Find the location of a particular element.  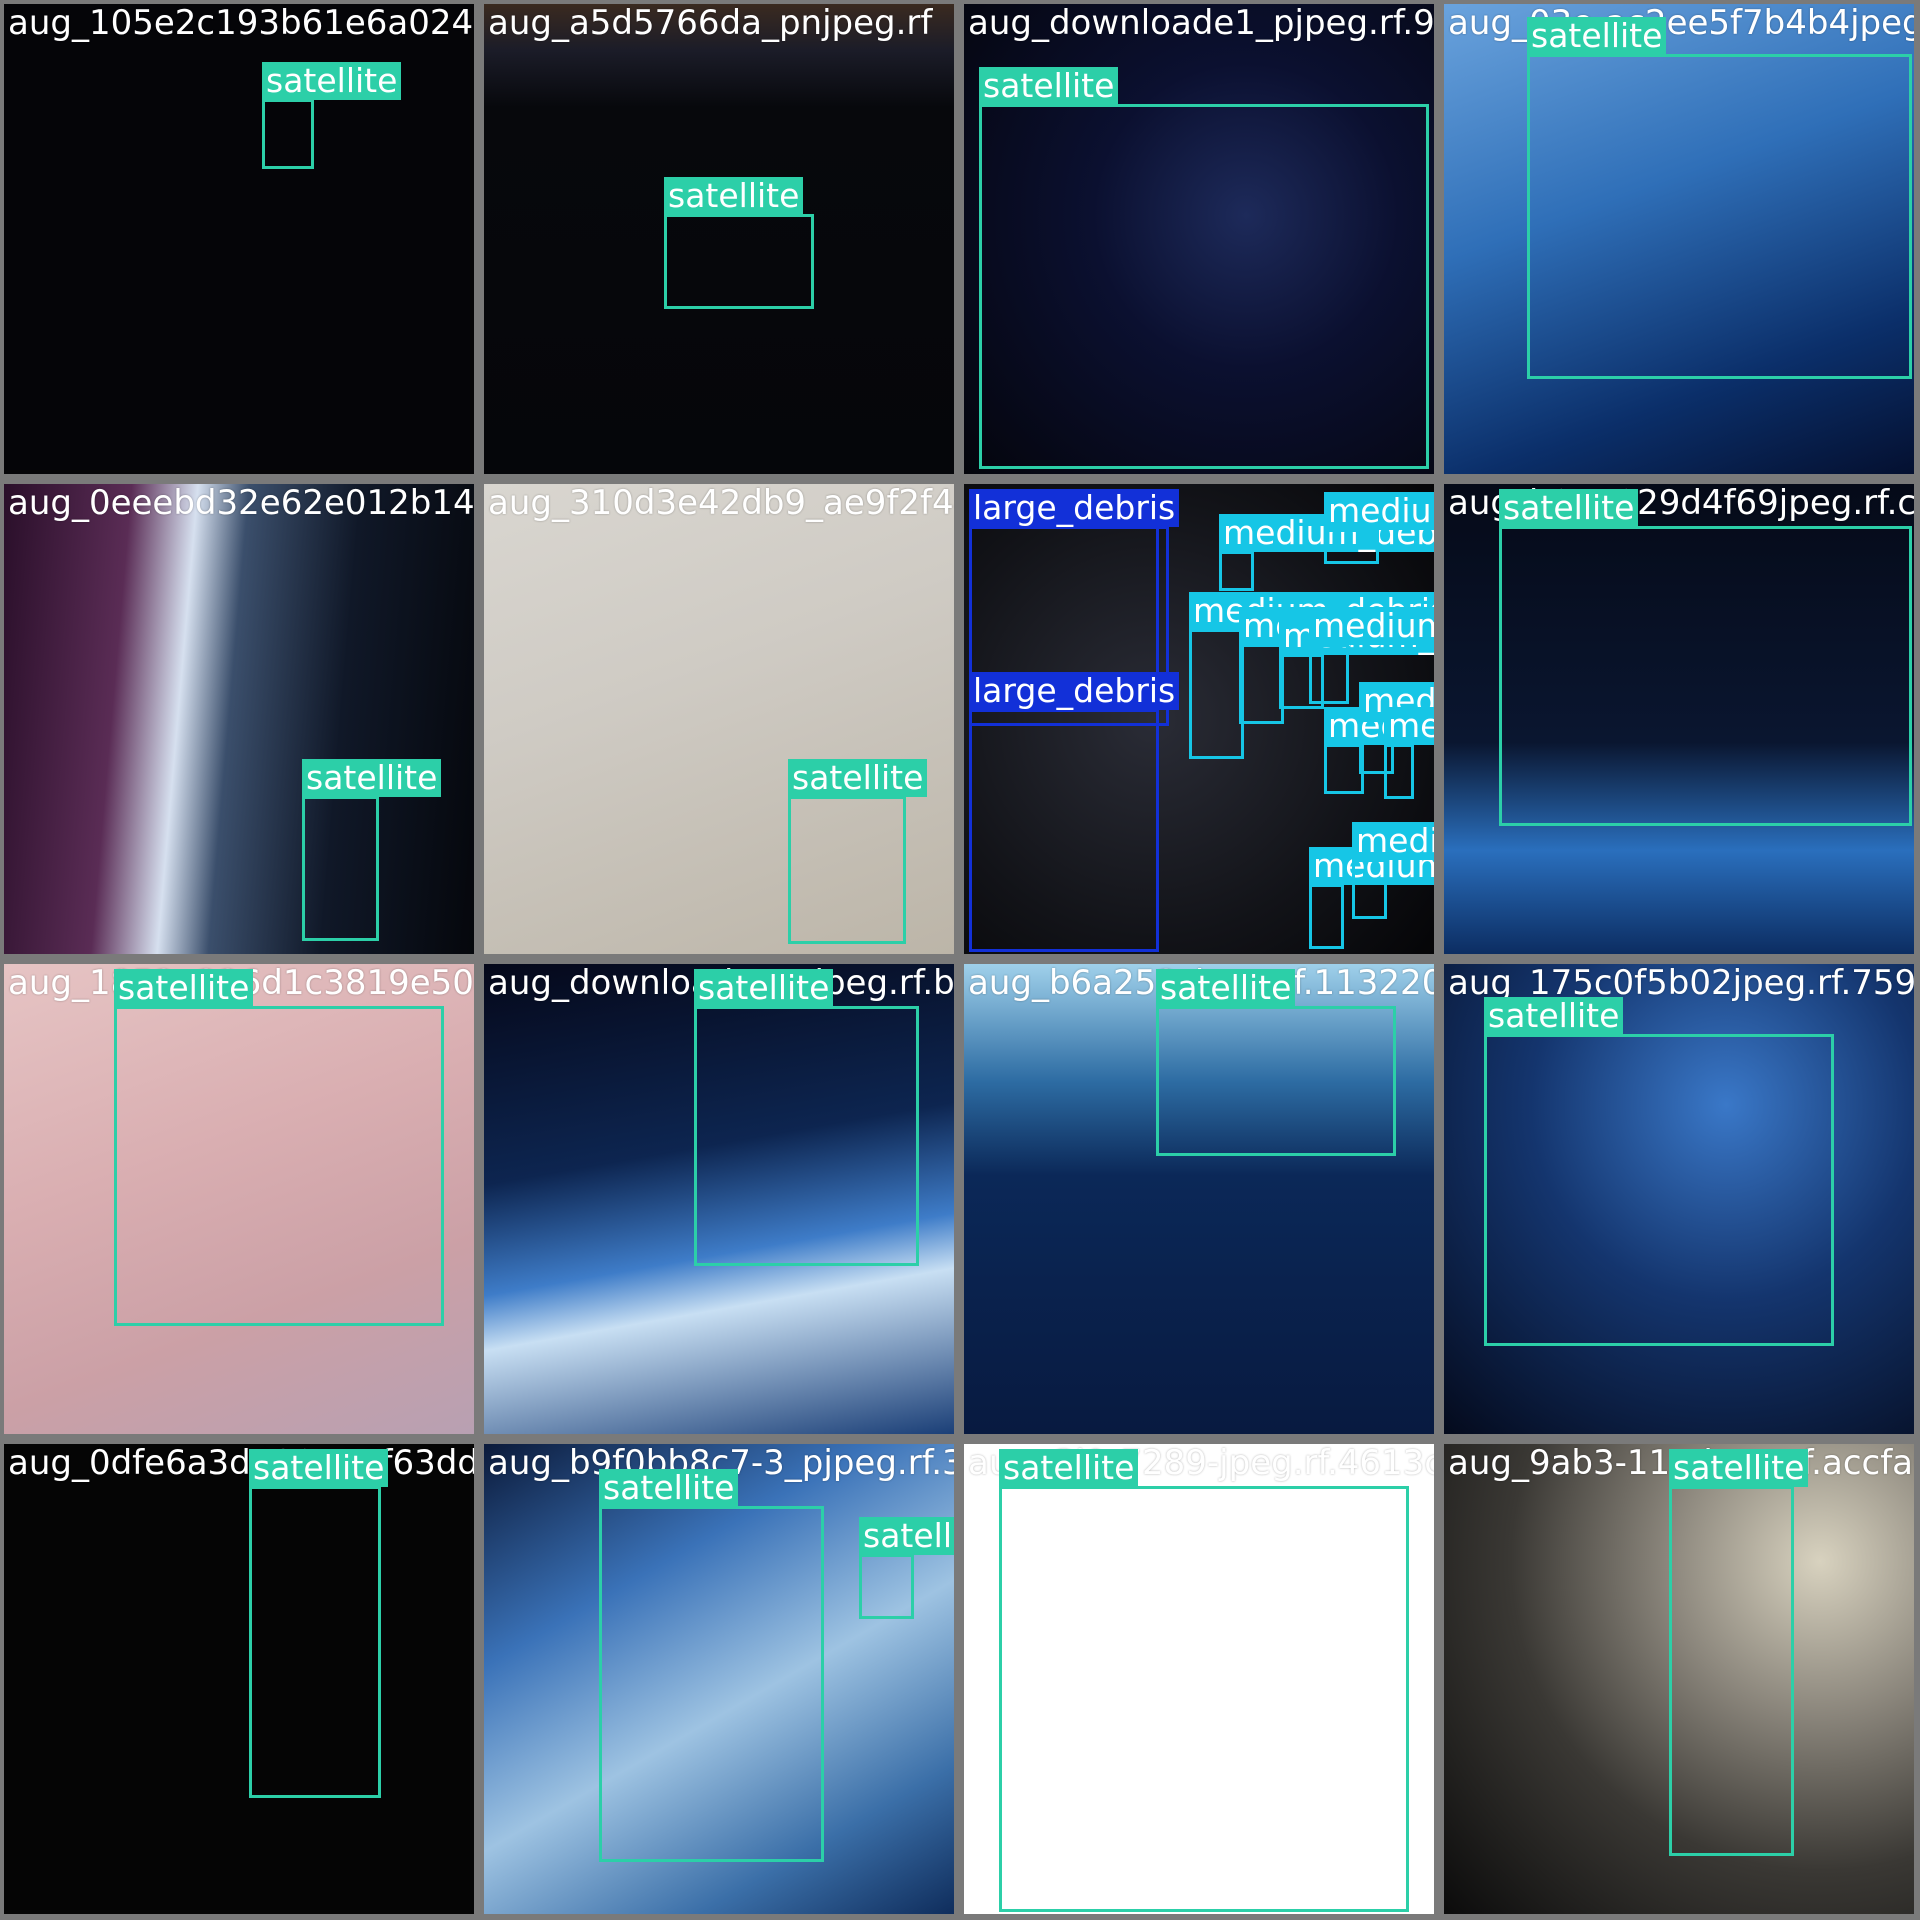

mosaic-tile: aug_Gl0r7289-jpeg.rf.4613c7 satellite is located at coordinates (1199, 1679).